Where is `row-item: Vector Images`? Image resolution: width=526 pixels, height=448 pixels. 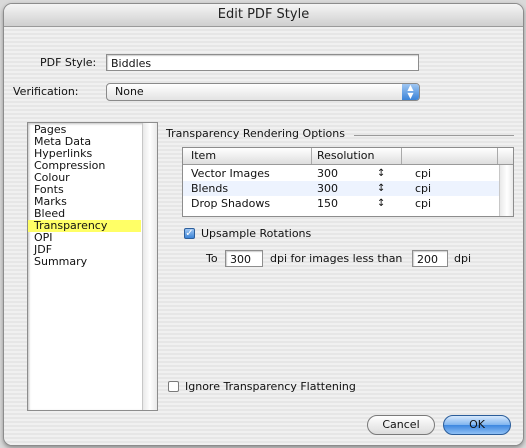 row-item: Vector Images is located at coordinates (230, 173).